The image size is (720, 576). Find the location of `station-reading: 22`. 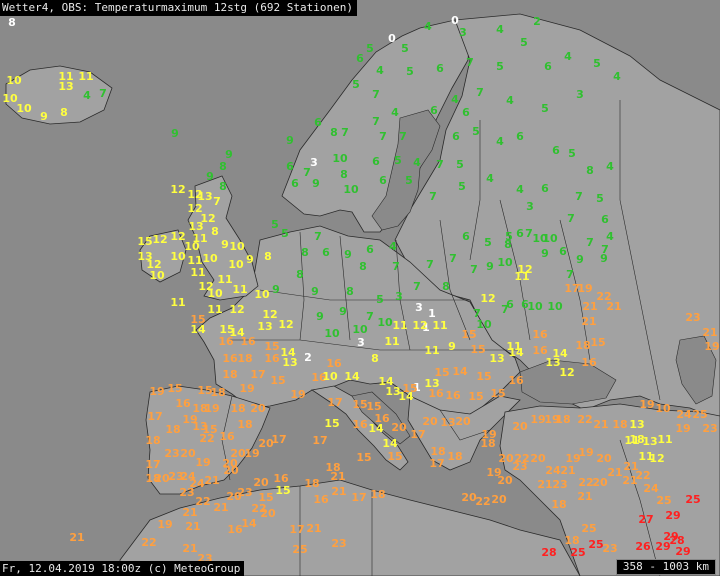

station-reading: 22 is located at coordinates (482, 501).